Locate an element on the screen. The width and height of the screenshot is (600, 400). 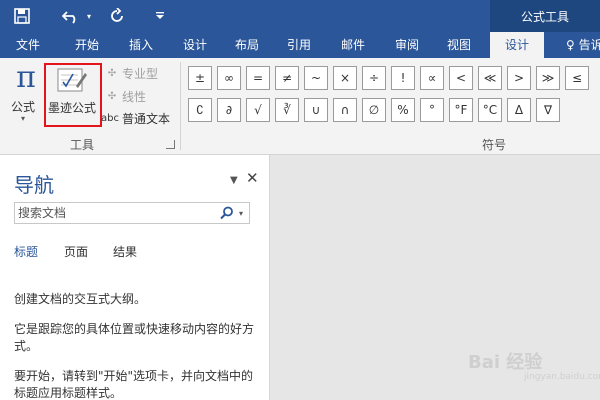
normal-text-button: abc 普通文本 is located at coordinates (135, 118).